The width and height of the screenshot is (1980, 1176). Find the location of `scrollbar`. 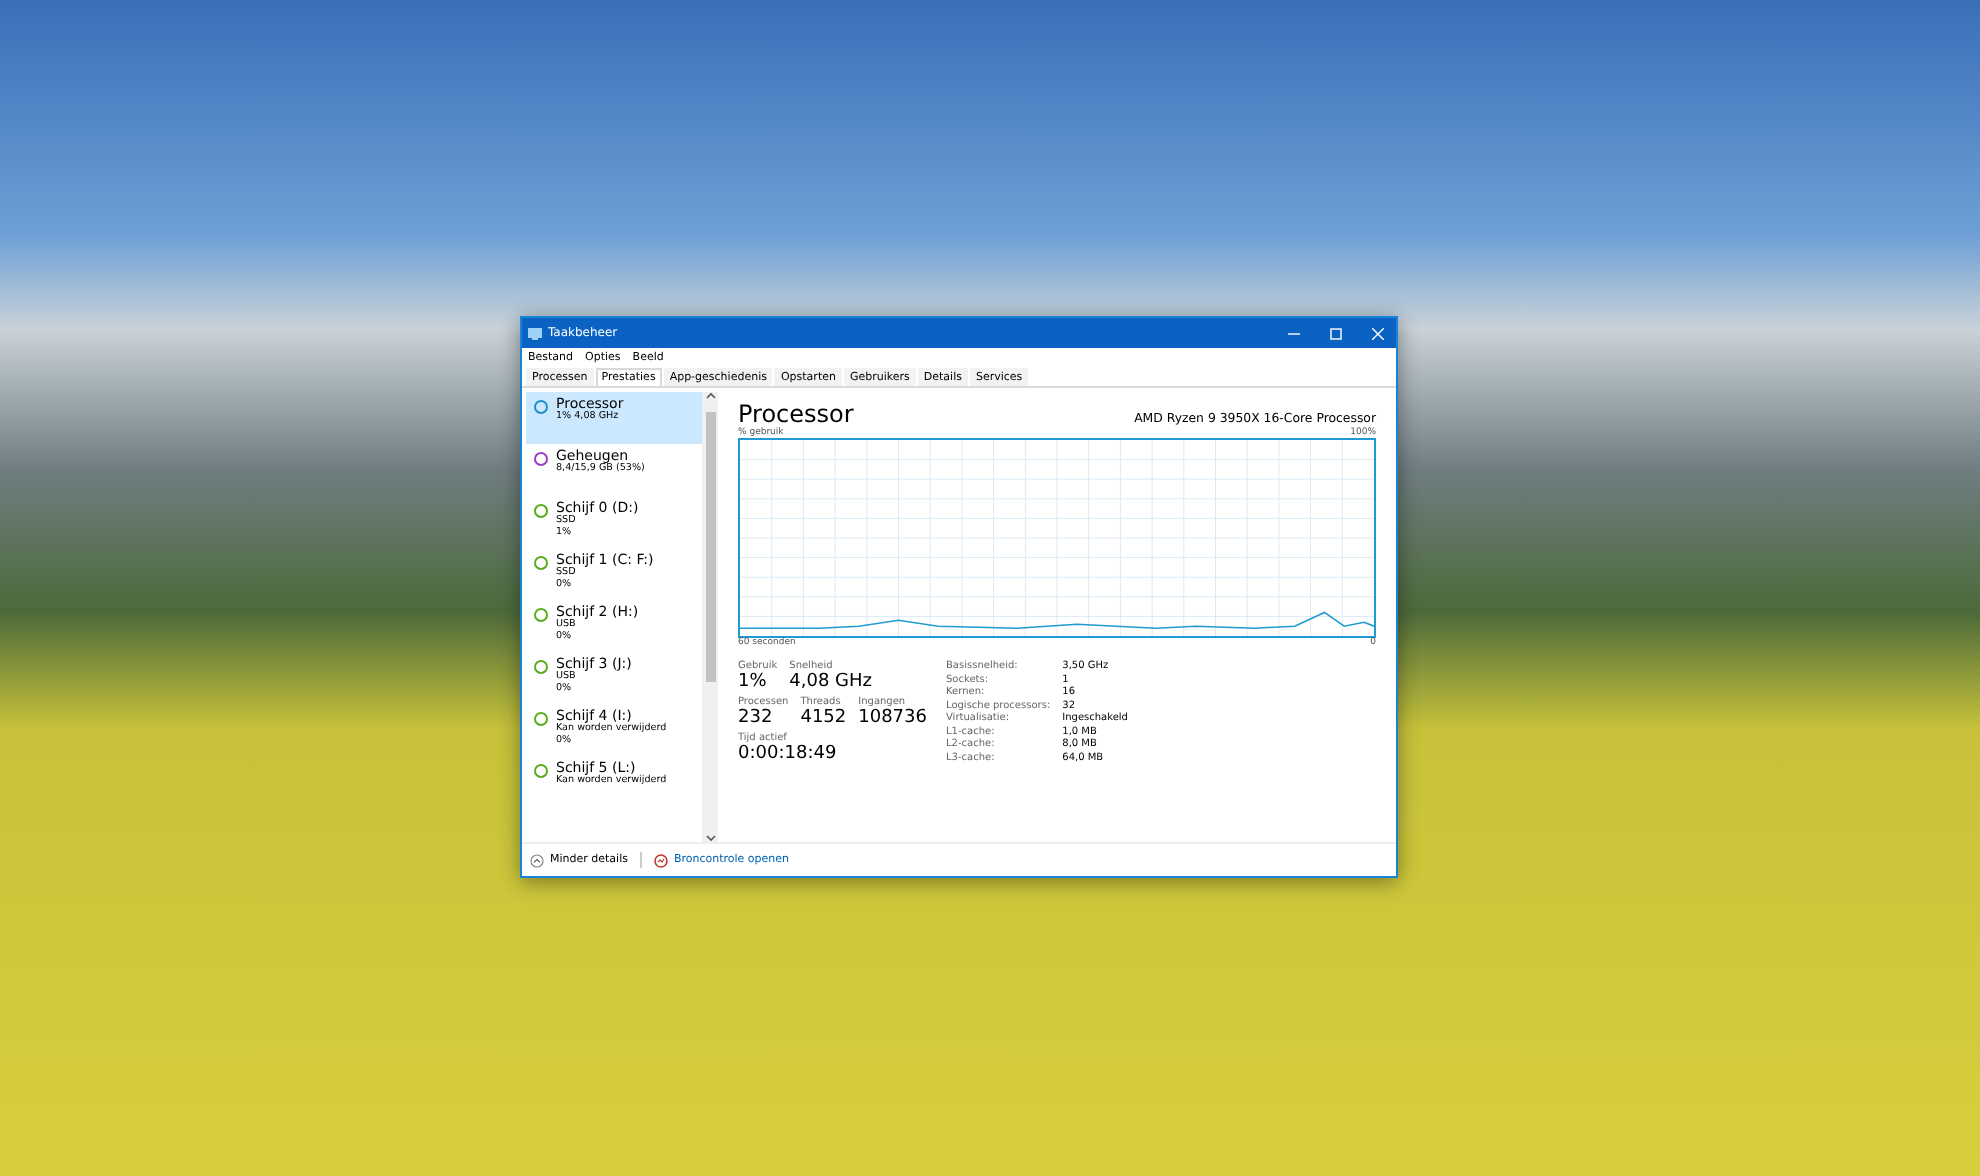

scrollbar is located at coordinates (710, 617).